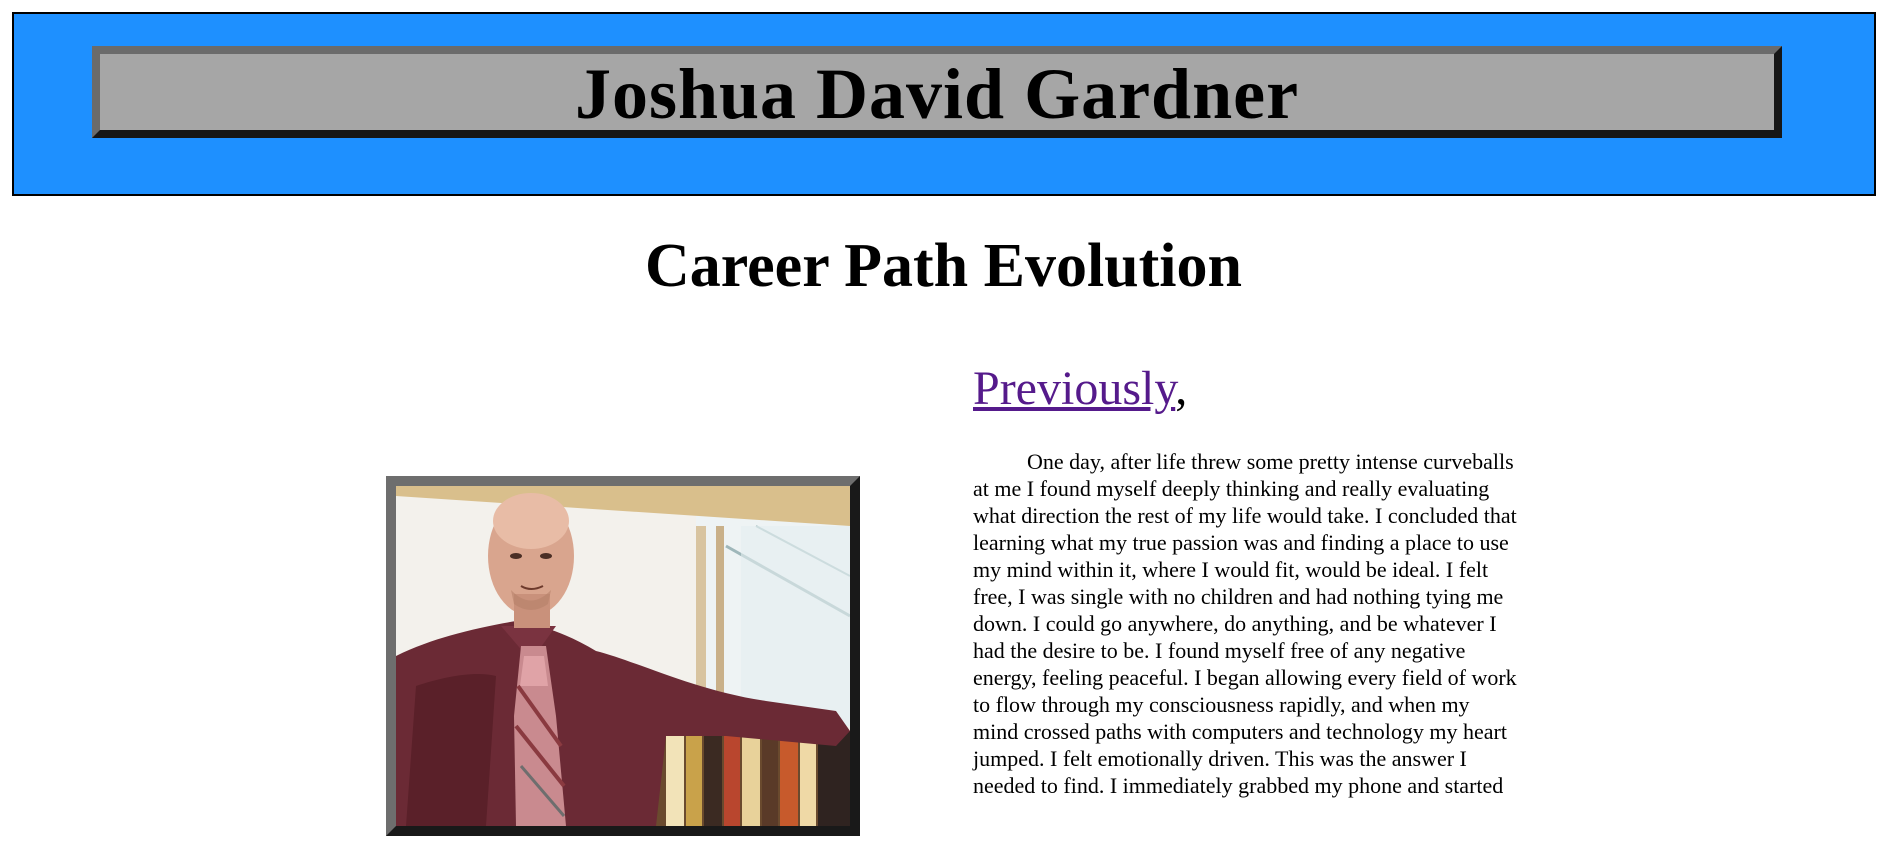 This screenshot has height=848, width=1887. Describe the element at coordinates (1181, 388) in the screenshot. I see `heading-comma: ,` at that location.